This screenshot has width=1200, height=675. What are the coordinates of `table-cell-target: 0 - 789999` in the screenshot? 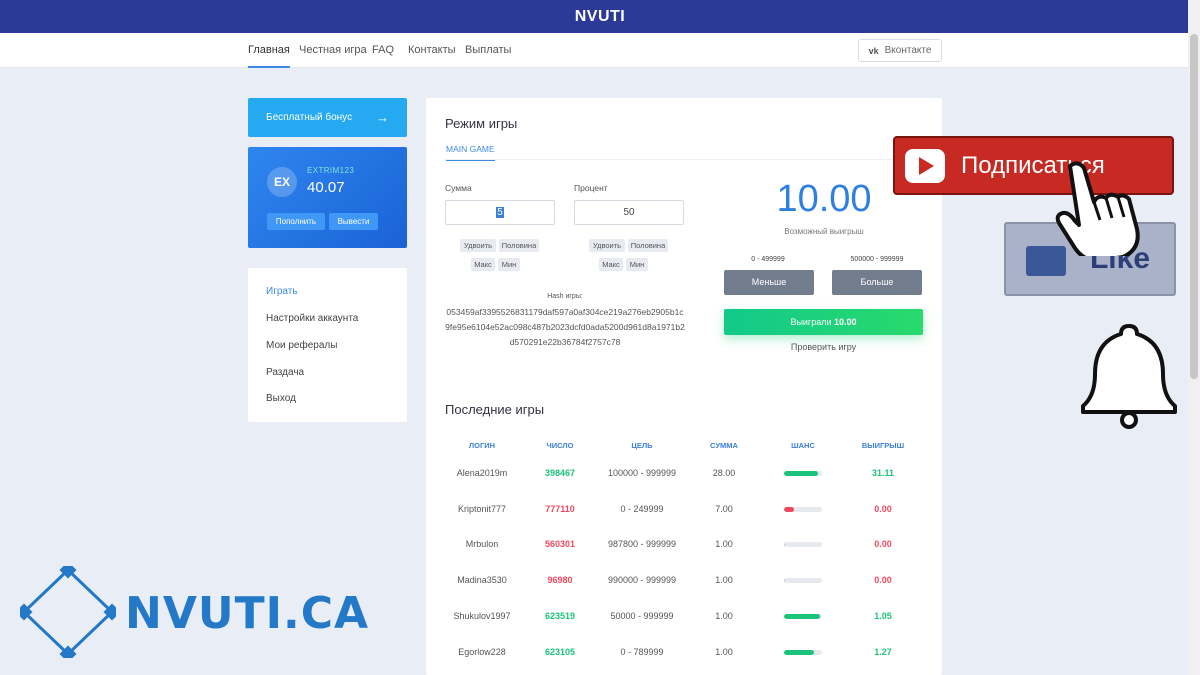 It's located at (642, 651).